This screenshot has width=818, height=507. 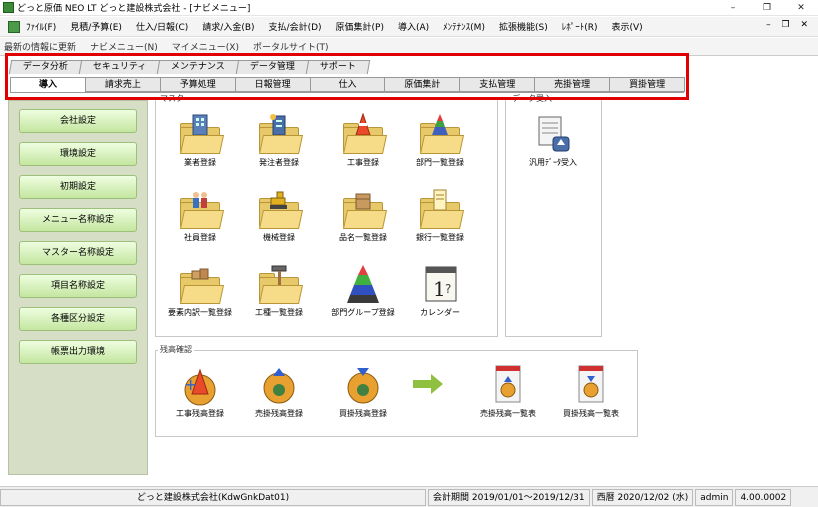 I want to click on receivable-balance-item: 売掛残高登録, so click(x=279, y=391).